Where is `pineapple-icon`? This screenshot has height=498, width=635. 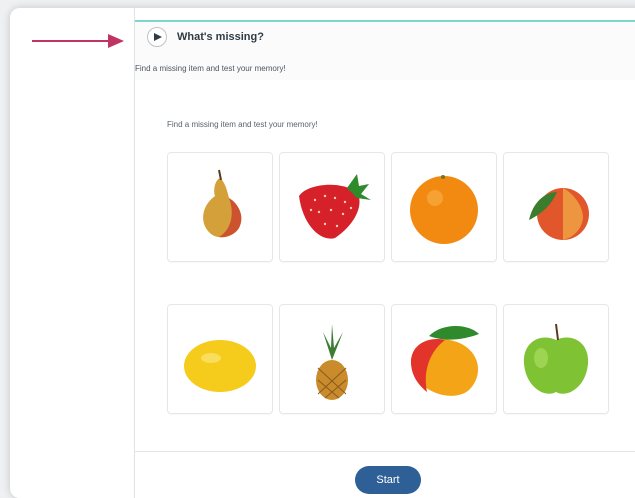 pineapple-icon is located at coordinates (332, 362).